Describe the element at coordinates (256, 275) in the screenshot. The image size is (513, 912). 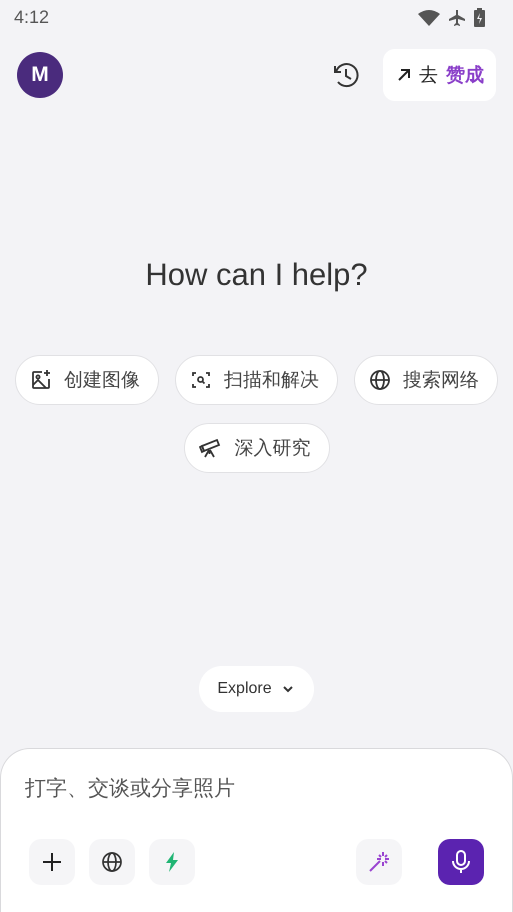
I see `greeting-heading: How can I help?` at that location.